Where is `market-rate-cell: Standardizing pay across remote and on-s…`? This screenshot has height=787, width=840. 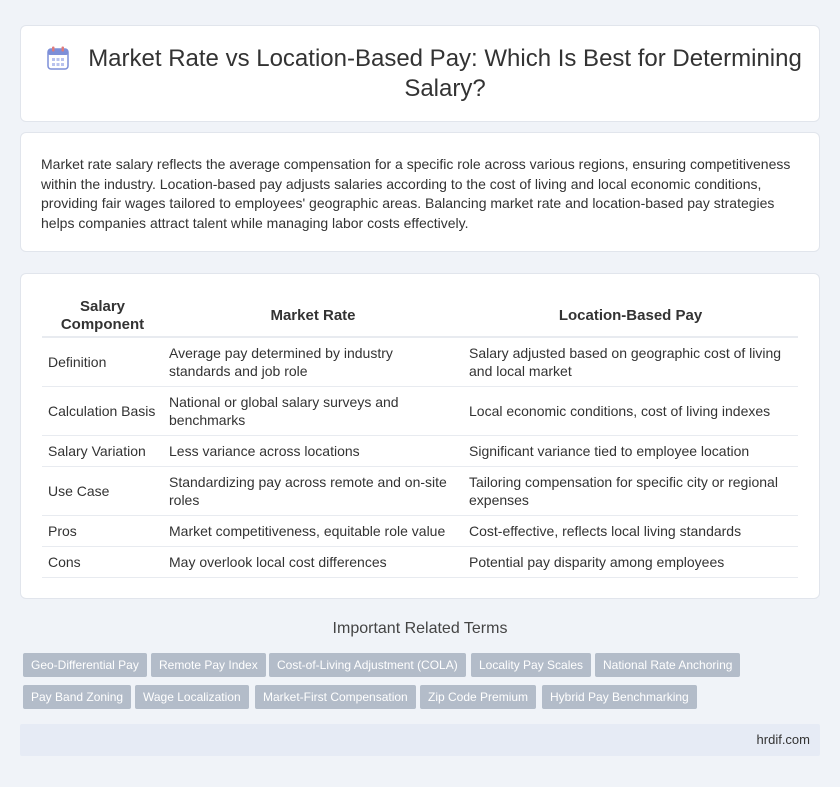 market-rate-cell: Standardizing pay across remote and on-s… is located at coordinates (313, 491).